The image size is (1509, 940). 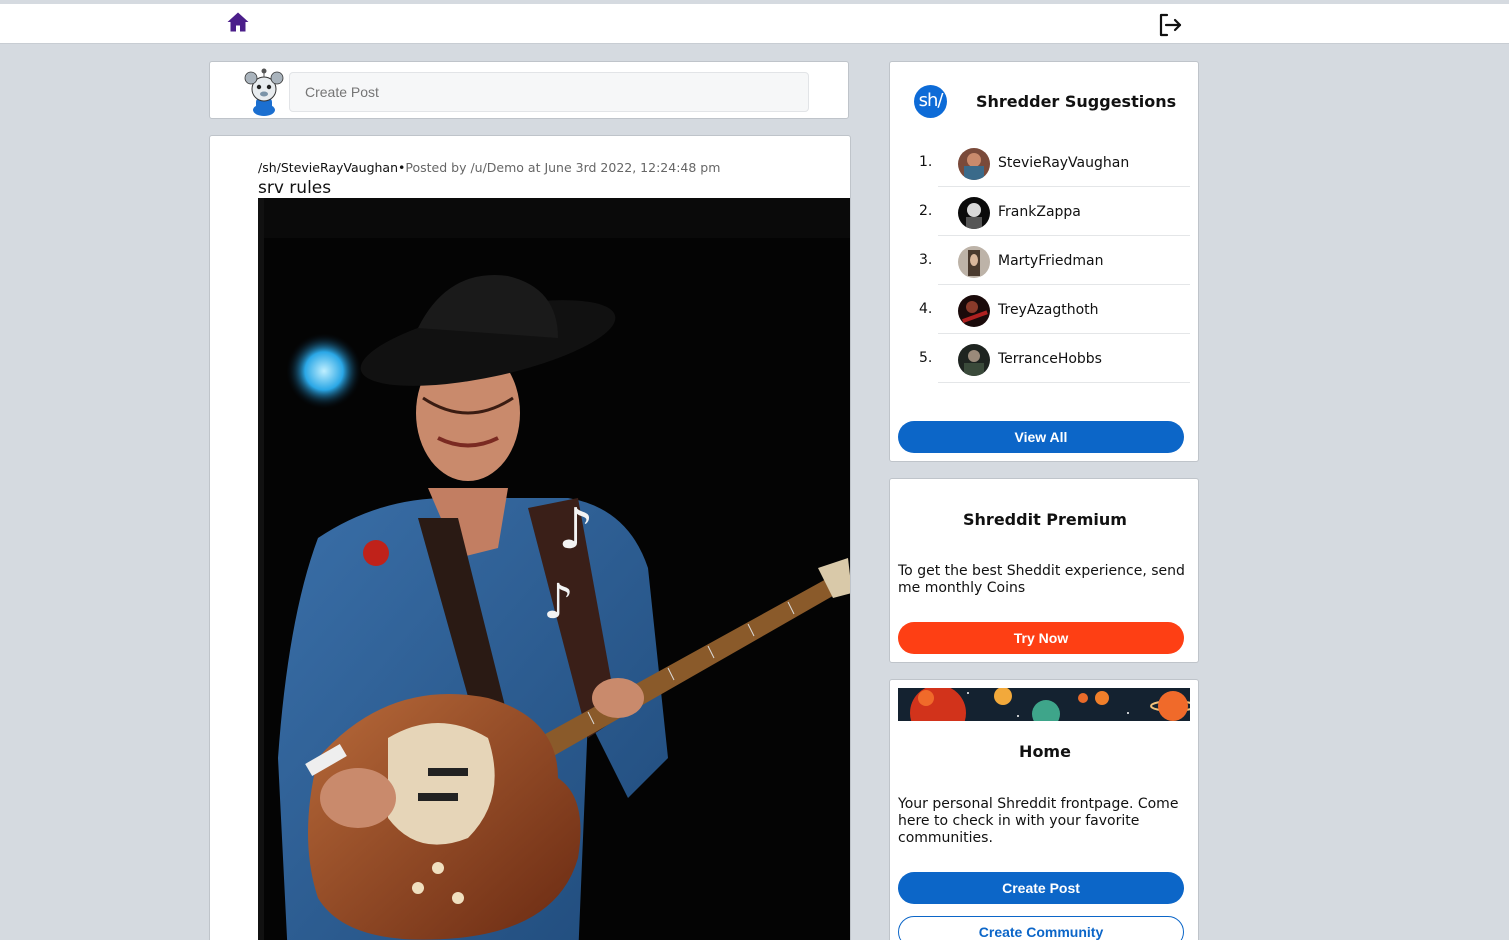 I want to click on post-subreddit-link: /sh/StevieRayVaughan, so click(x=328, y=167).